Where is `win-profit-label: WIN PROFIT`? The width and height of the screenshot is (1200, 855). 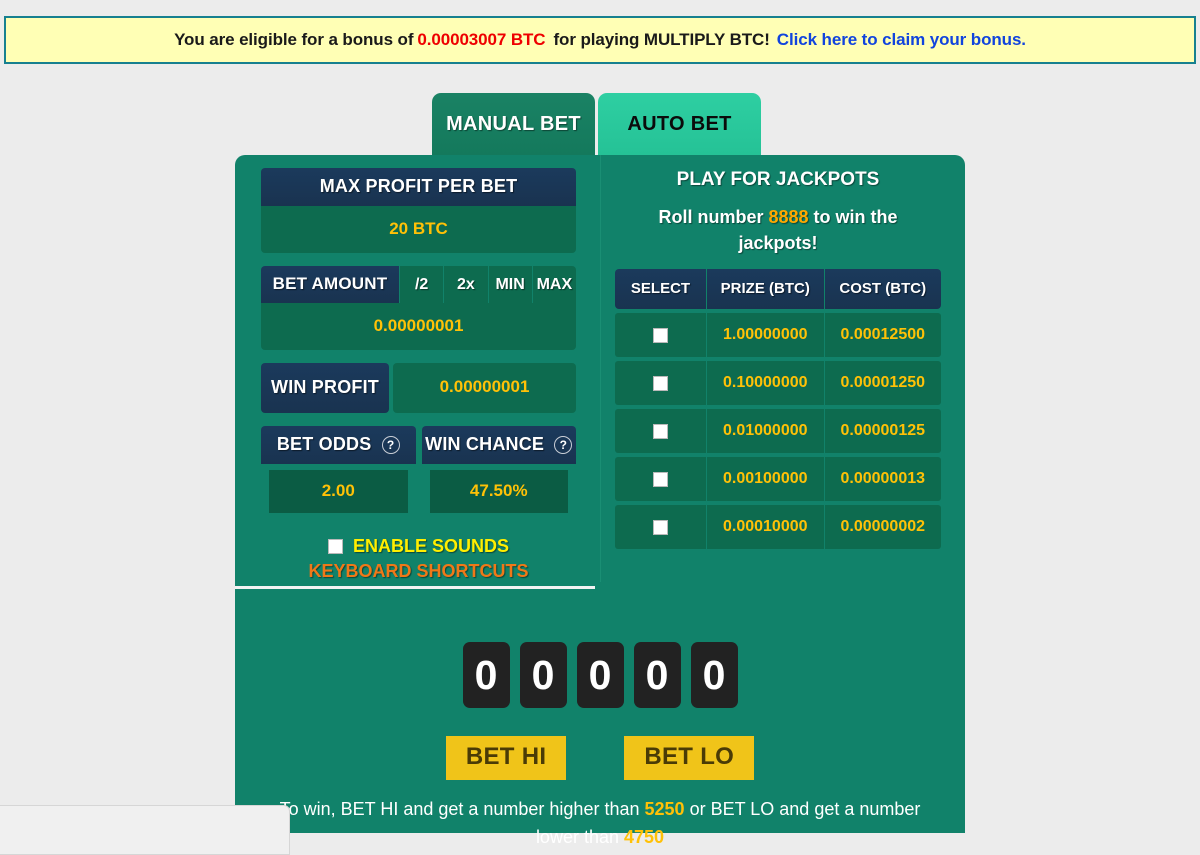 win-profit-label: WIN PROFIT is located at coordinates (325, 388).